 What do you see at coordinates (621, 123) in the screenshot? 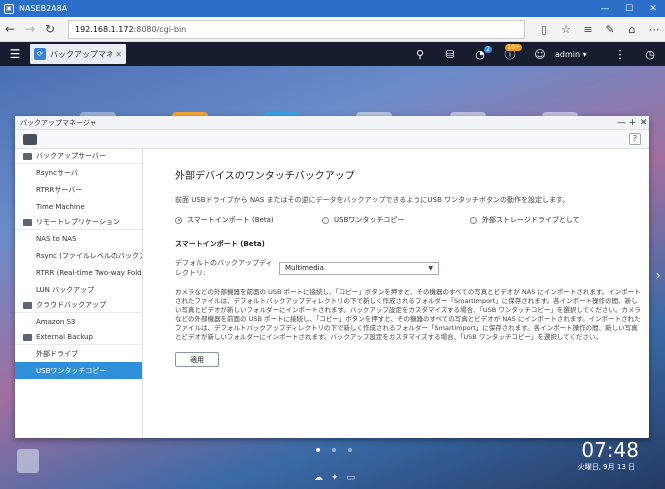
I see `window-minimize-icon: —` at bounding box center [621, 123].